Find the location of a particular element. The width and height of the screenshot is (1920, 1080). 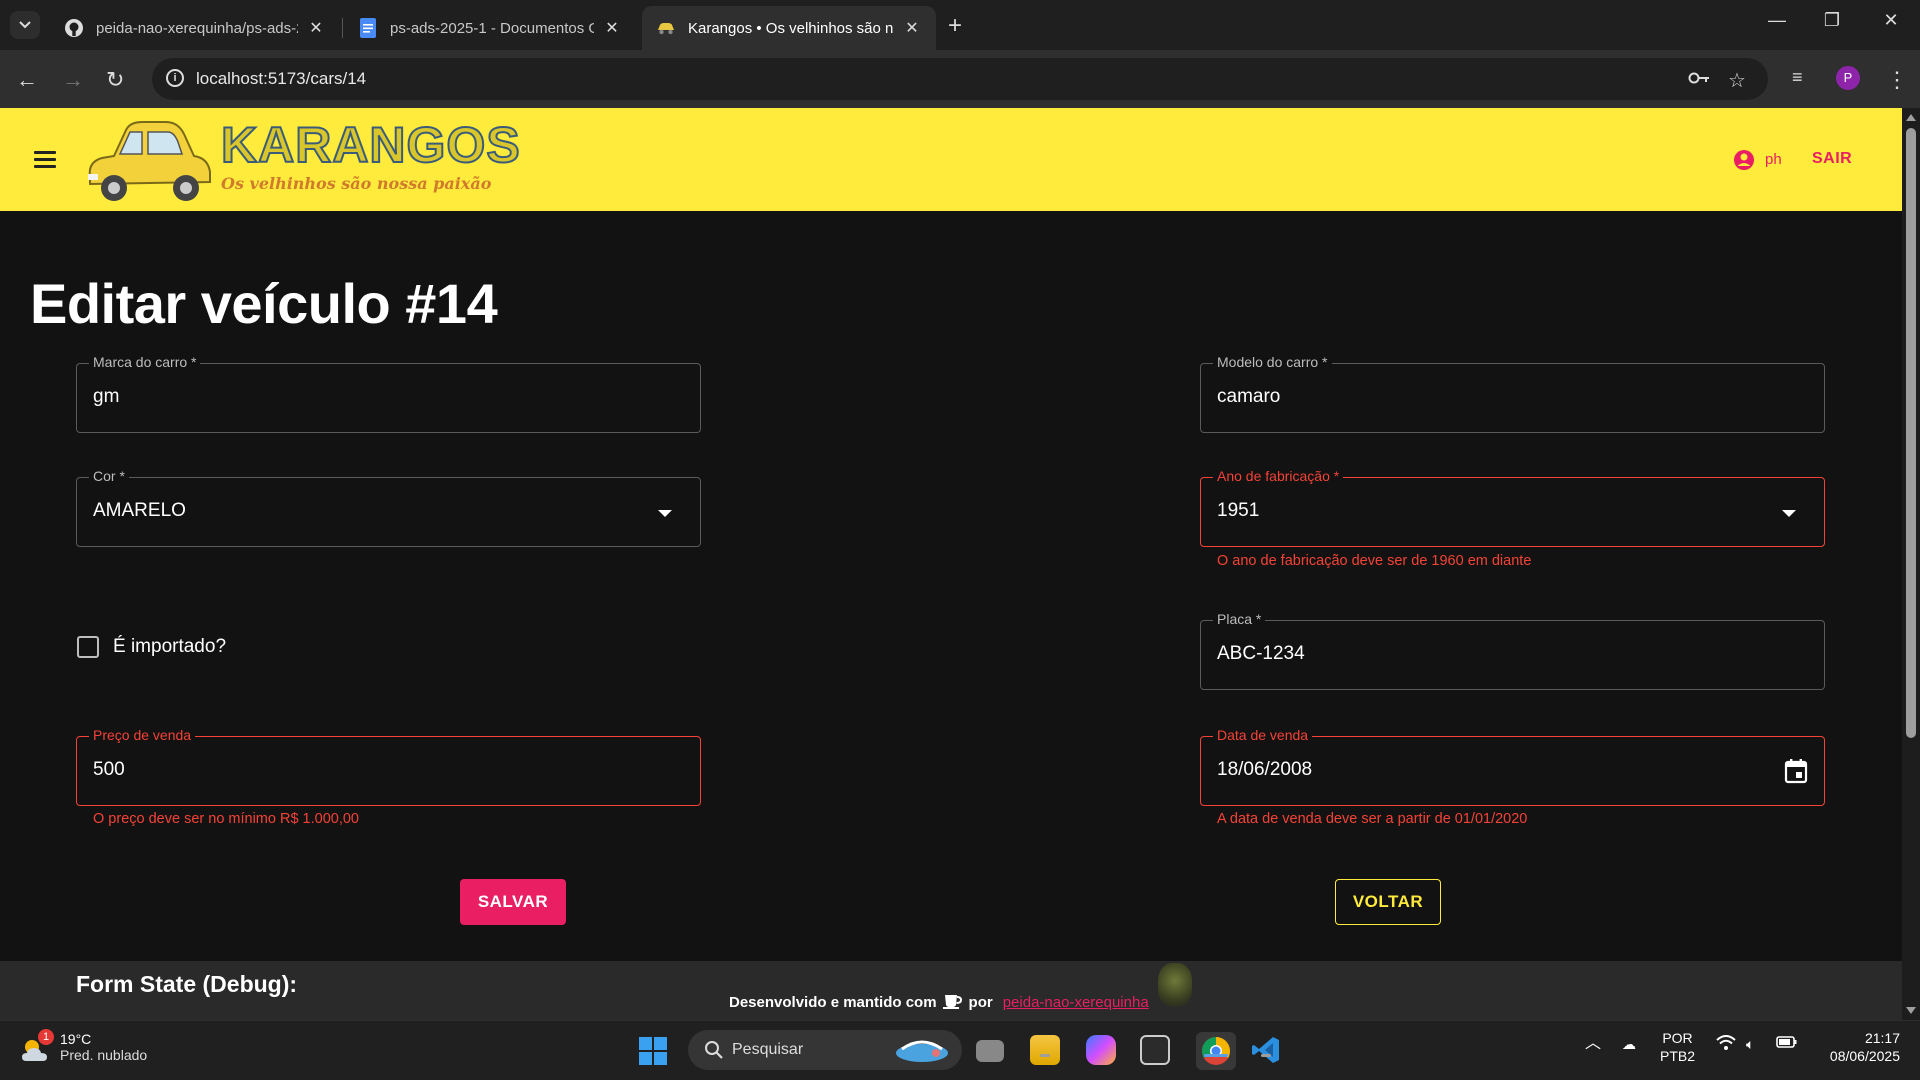

yellow-car-logo-icon is located at coordinates (149, 161).